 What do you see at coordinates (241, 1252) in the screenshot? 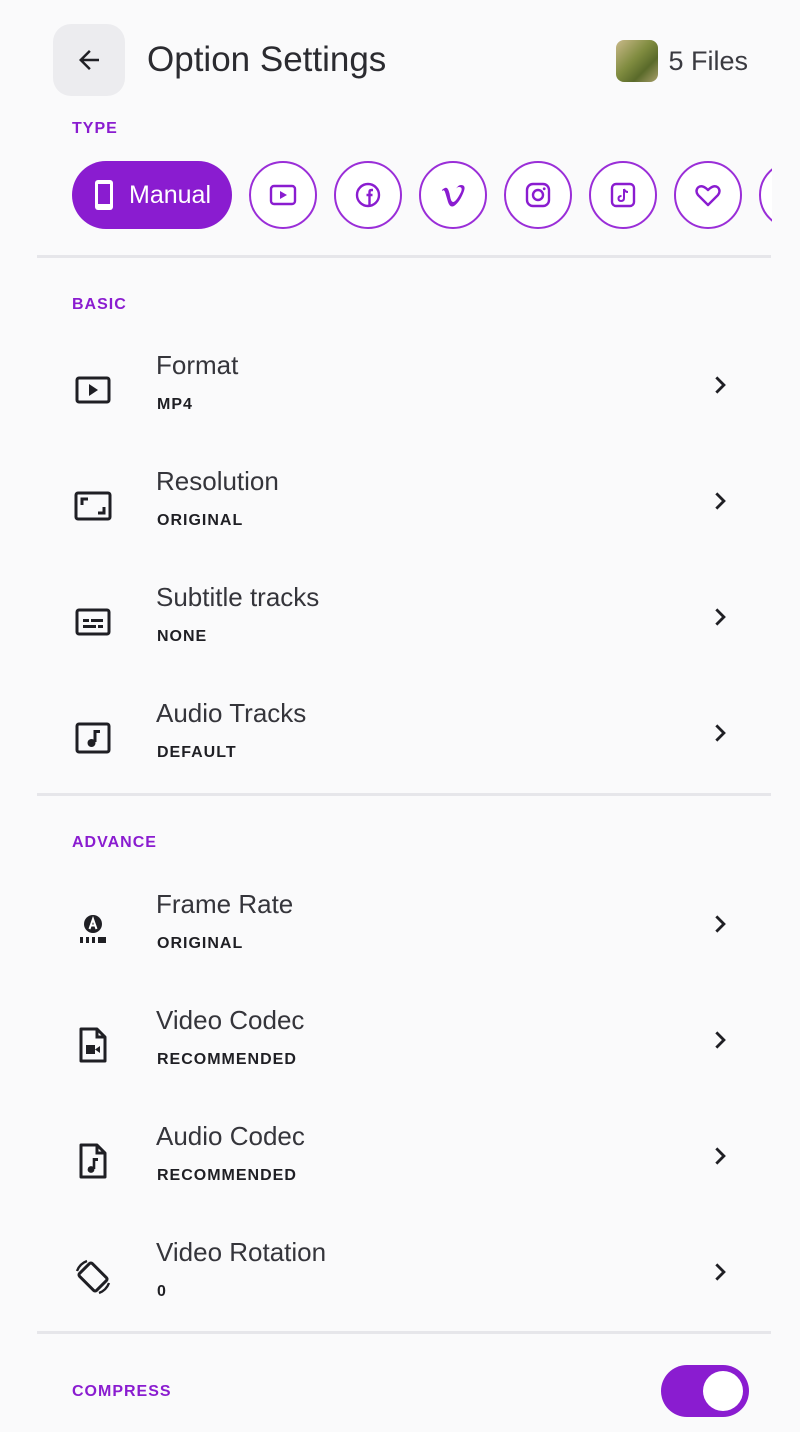
I see `setting-video-rotation-title: Video Rotation` at bounding box center [241, 1252].